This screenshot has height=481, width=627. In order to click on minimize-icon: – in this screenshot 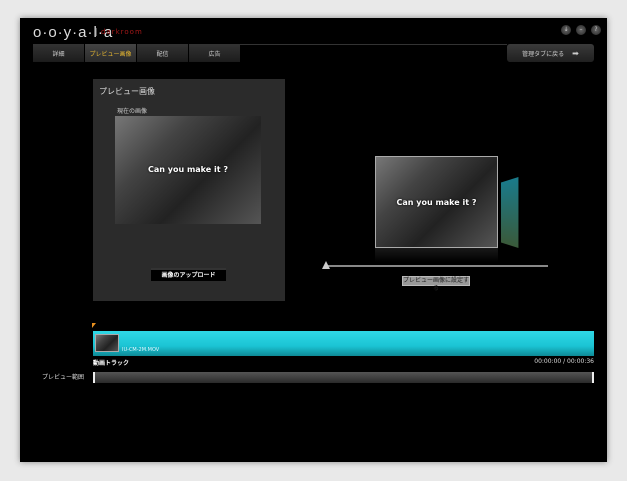, I will do `click(581, 30)`.